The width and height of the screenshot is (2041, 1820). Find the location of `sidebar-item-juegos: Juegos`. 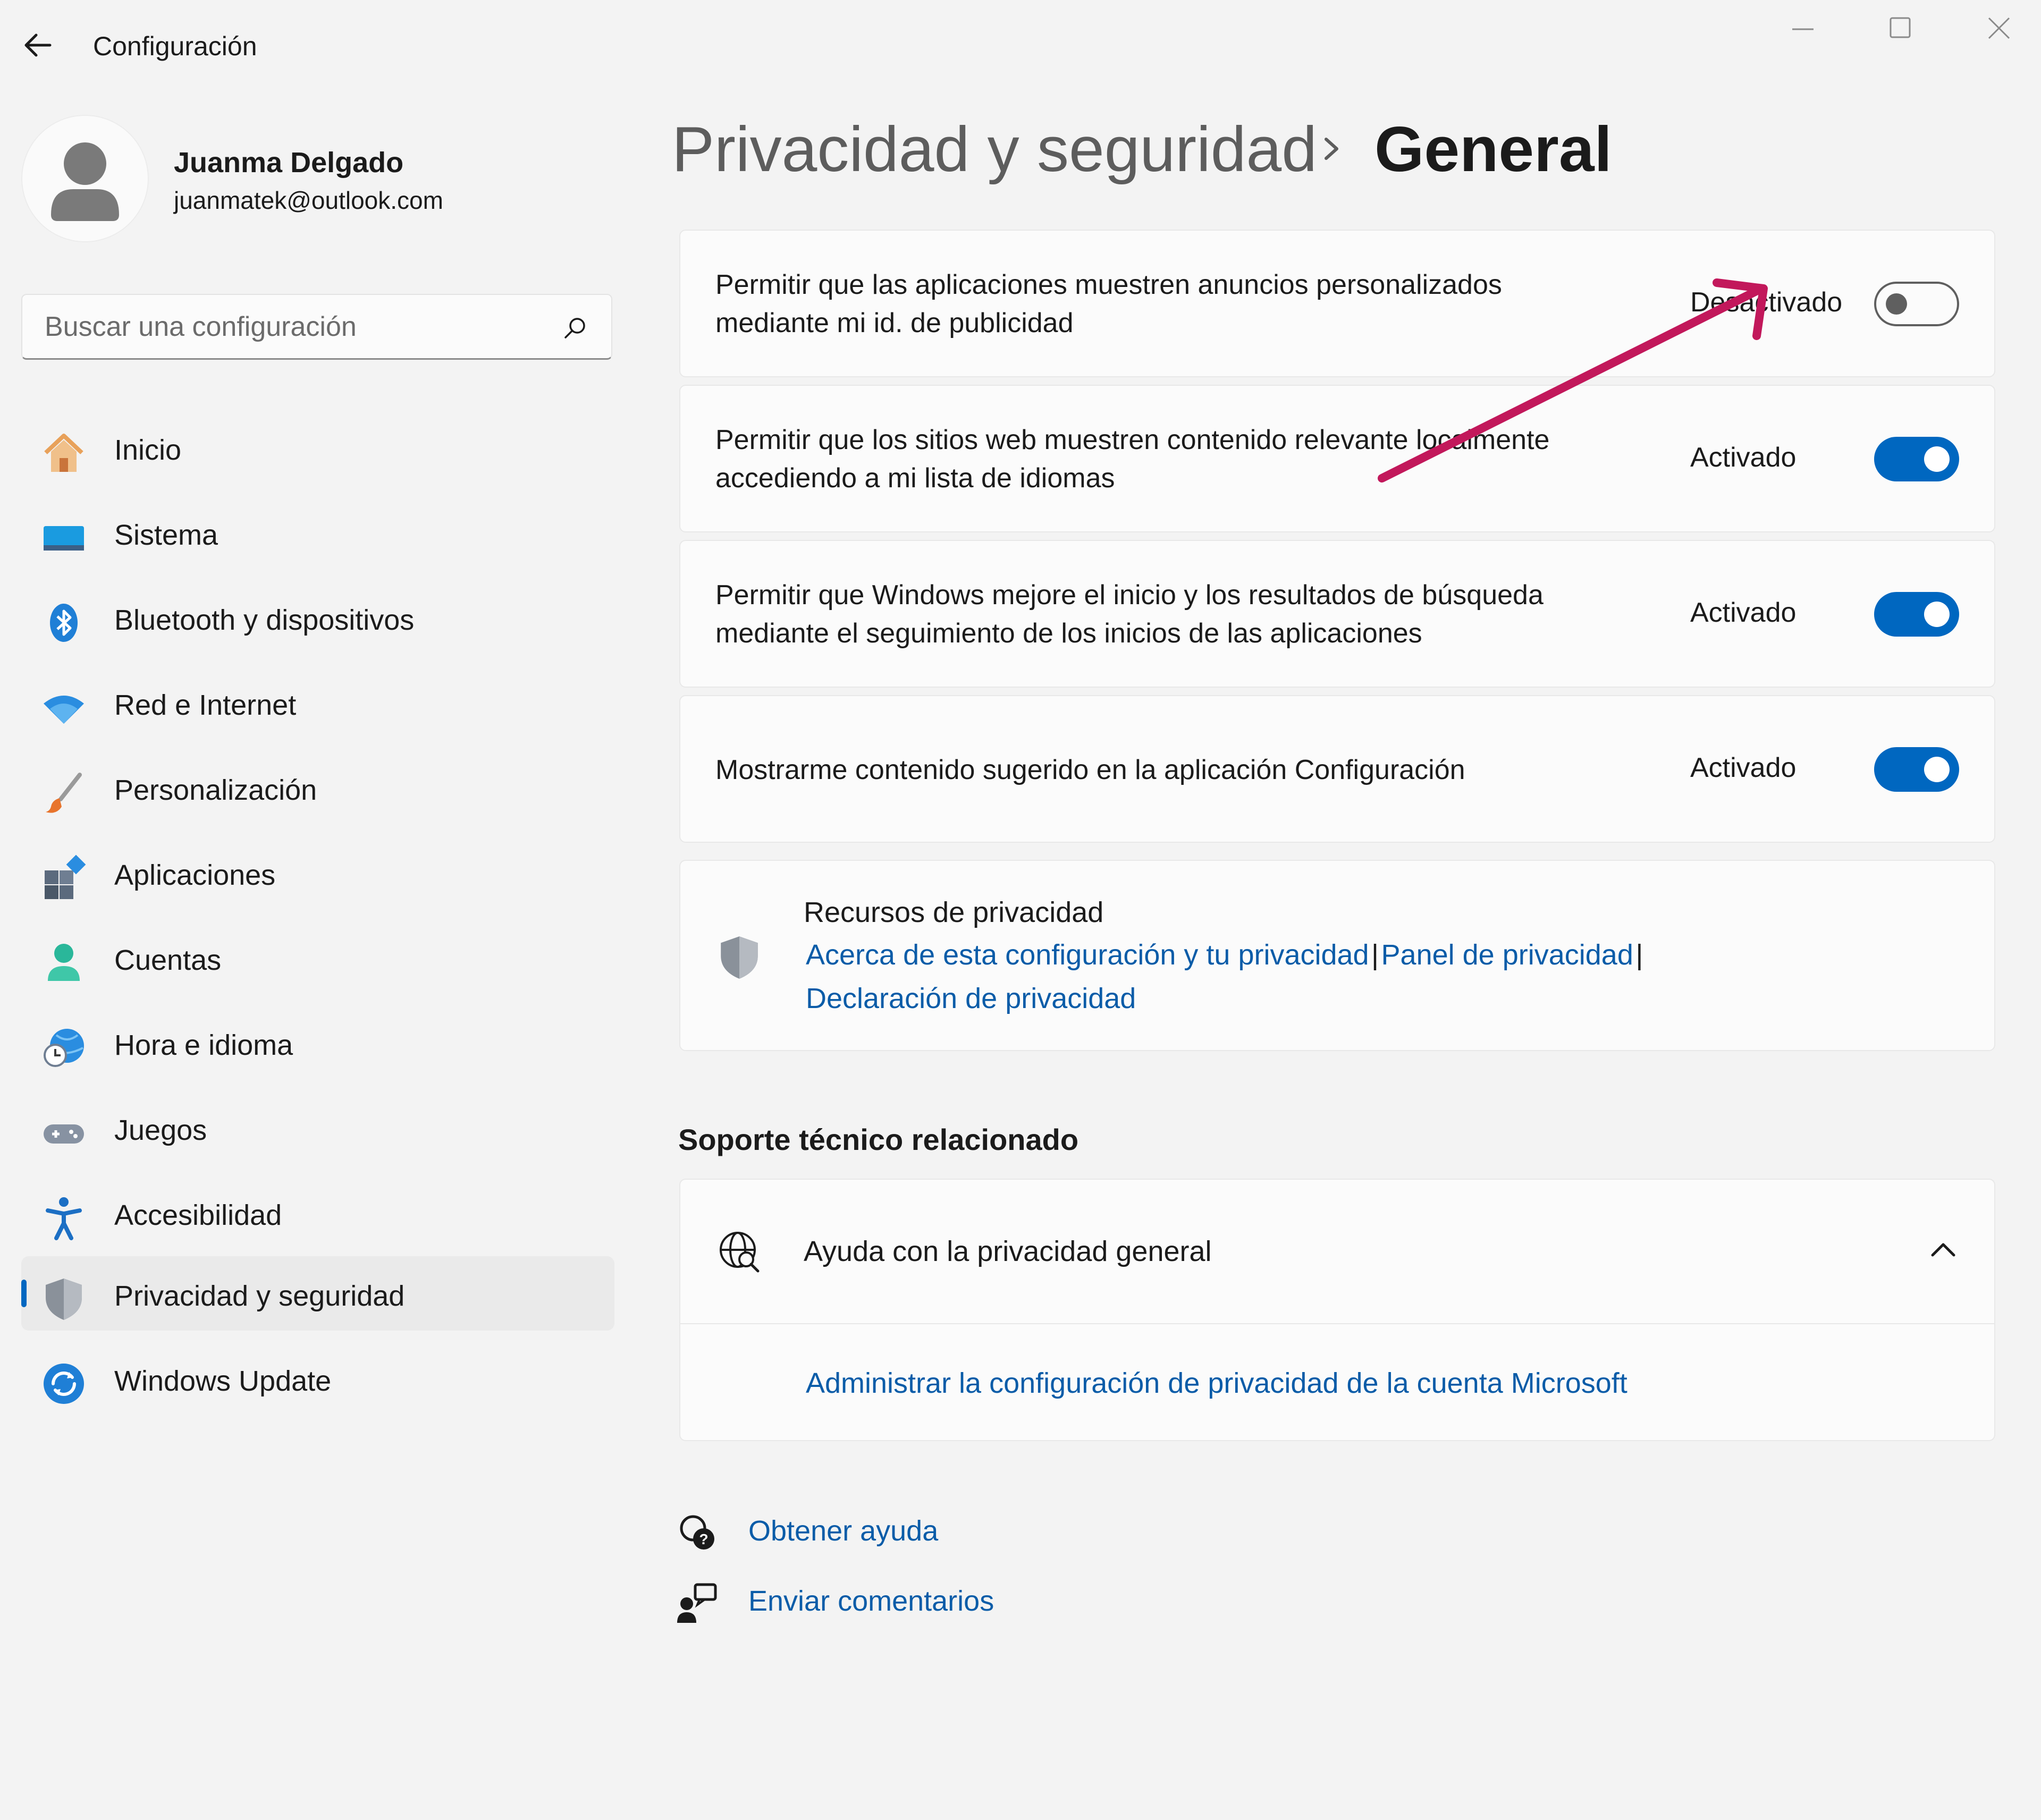

sidebar-item-juegos: Juegos is located at coordinates (317, 1127).